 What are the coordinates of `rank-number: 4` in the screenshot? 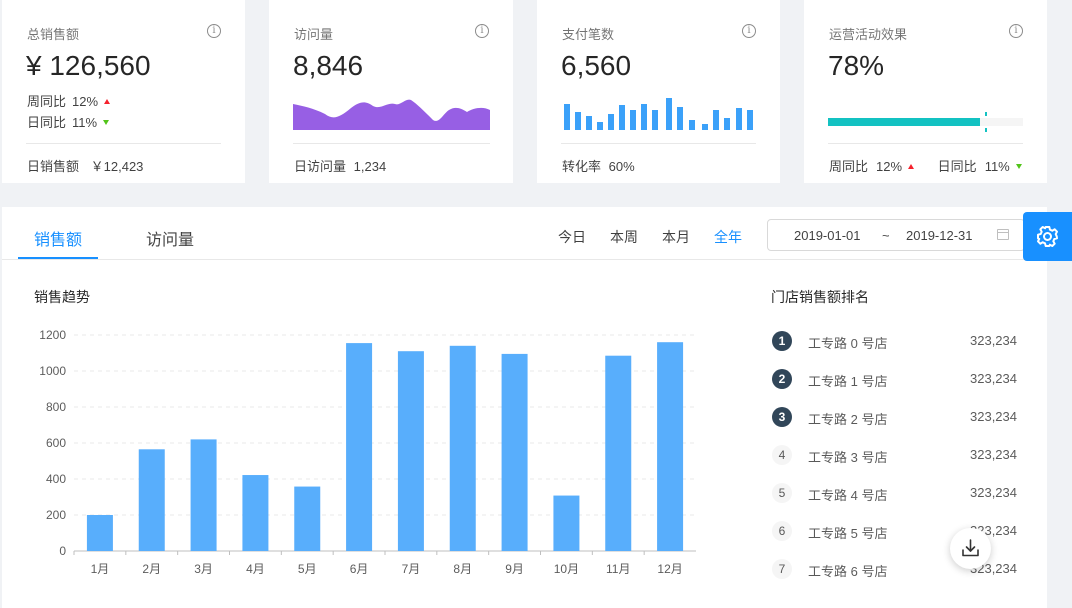 It's located at (782, 455).